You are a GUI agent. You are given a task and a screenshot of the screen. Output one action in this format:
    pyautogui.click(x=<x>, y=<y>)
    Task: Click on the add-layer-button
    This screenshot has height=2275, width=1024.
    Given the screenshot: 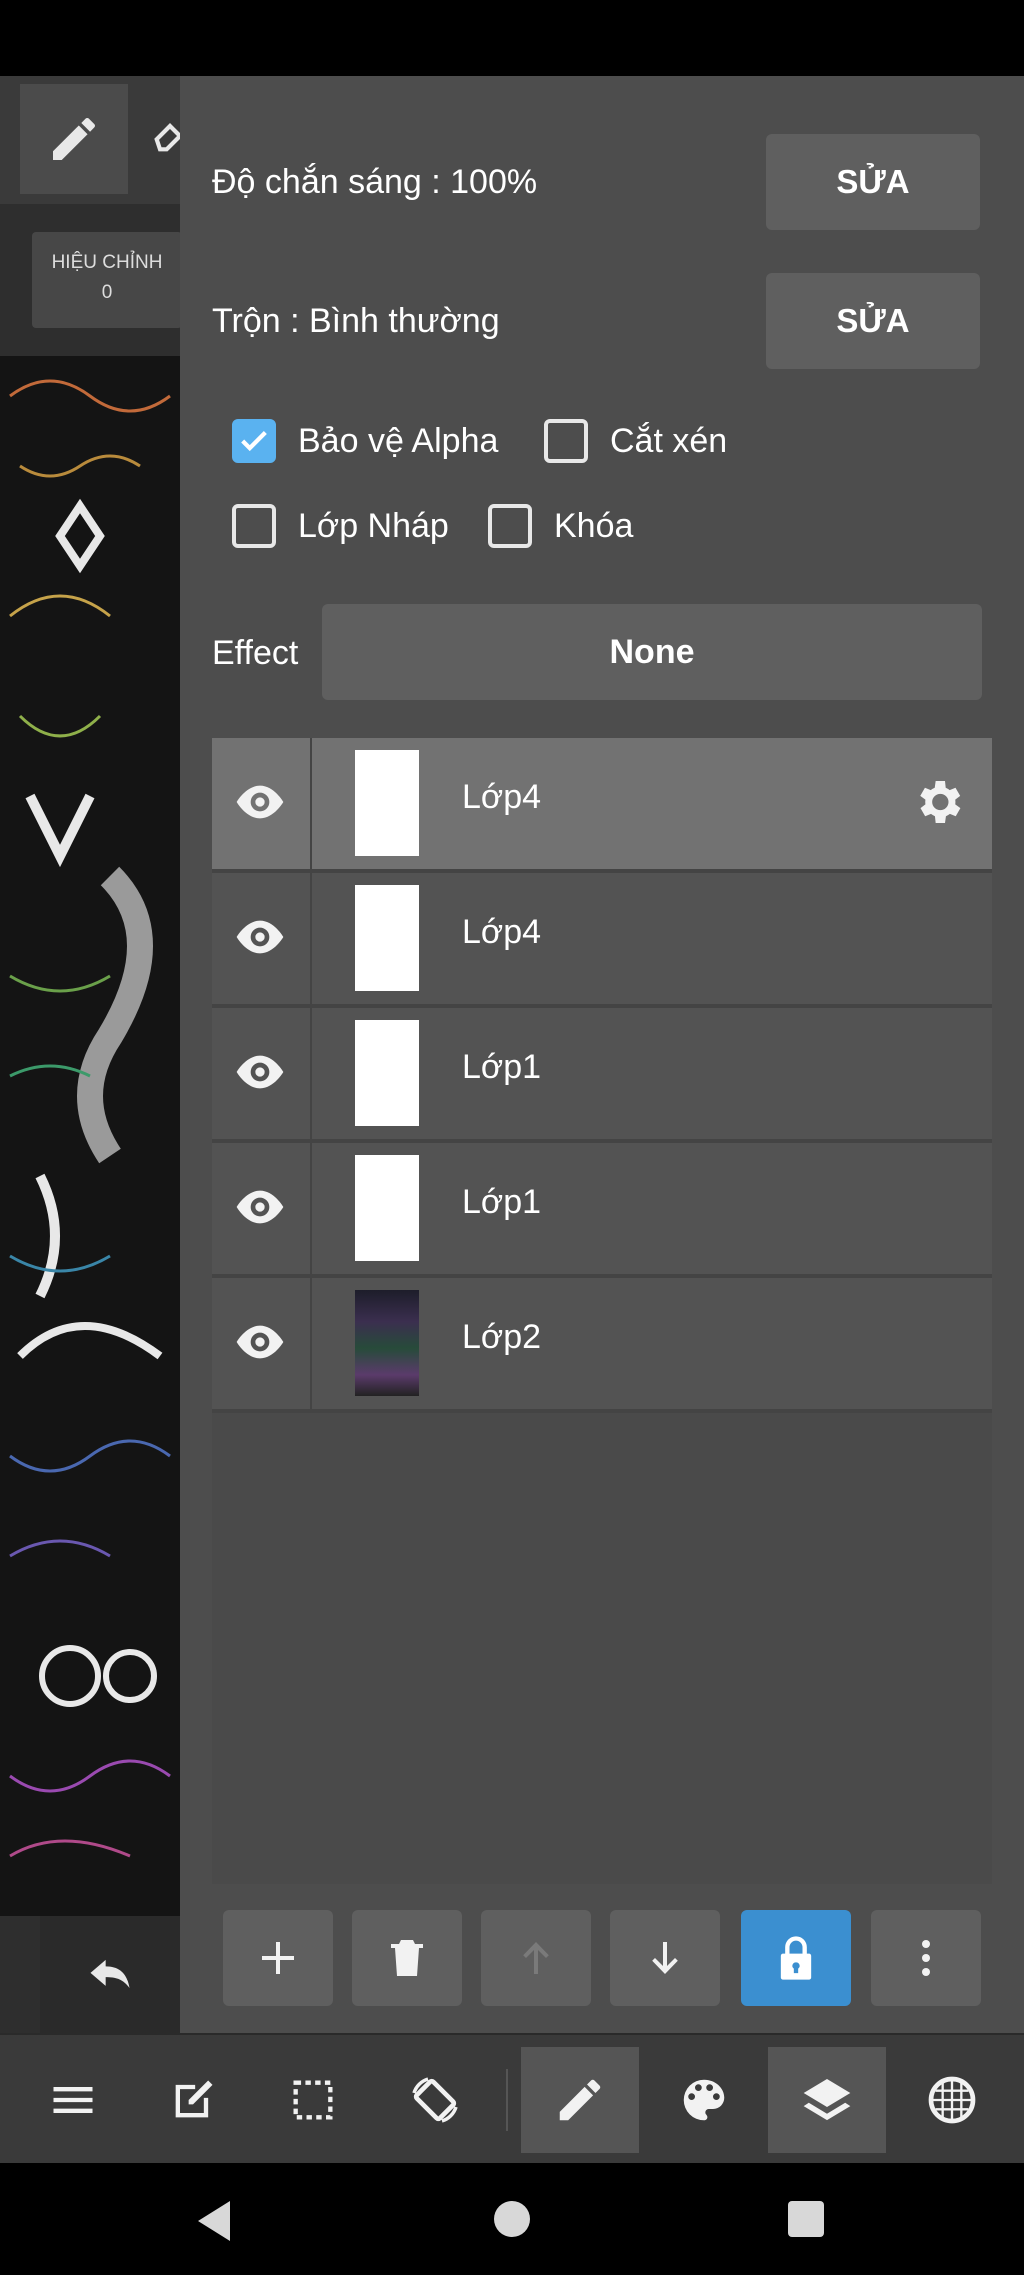 What is the action you would take?
    pyautogui.click(x=278, y=1958)
    